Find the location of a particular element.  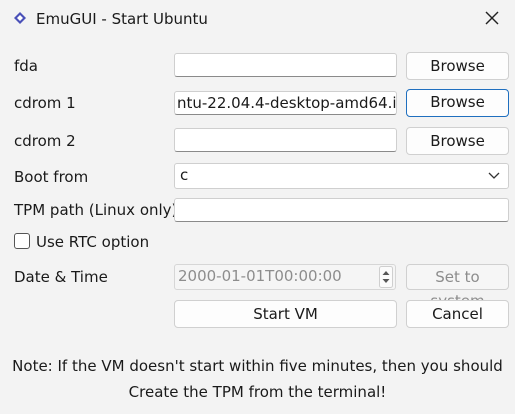

start-vm-button: Start VM is located at coordinates (285, 314).